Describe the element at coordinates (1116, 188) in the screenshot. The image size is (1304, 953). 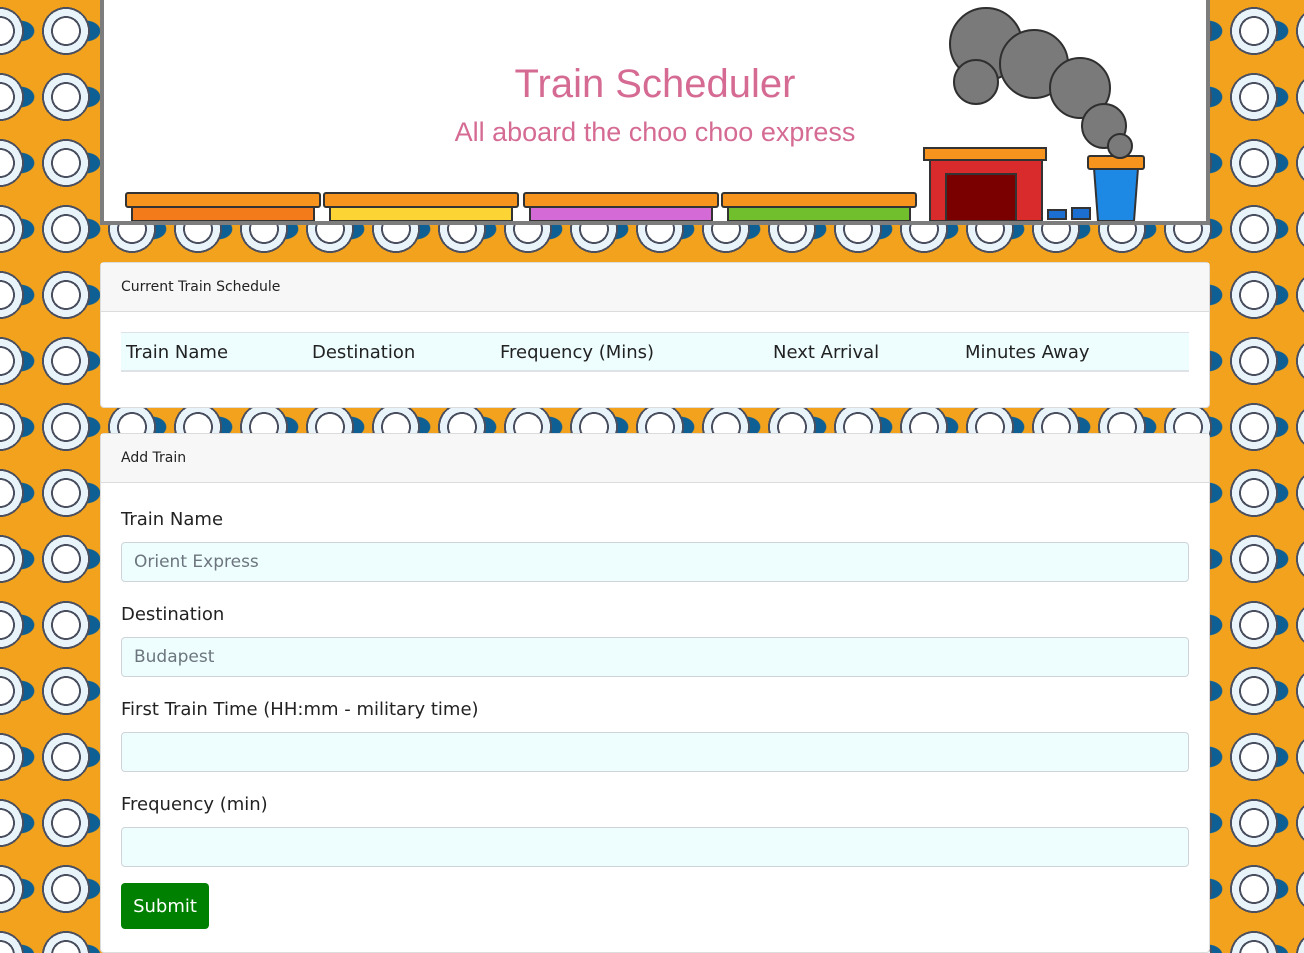
I see `locomotive-chimney` at that location.